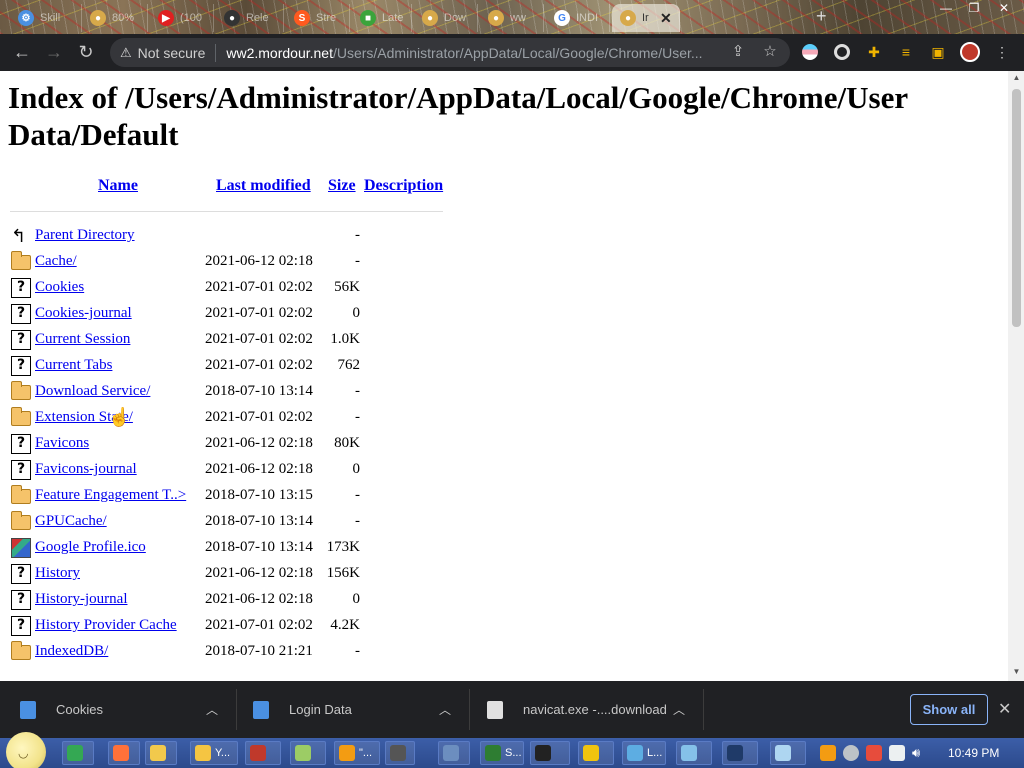 The width and height of the screenshot is (1024, 768). I want to click on browser-tab: ● 80%, so click(115, 18).